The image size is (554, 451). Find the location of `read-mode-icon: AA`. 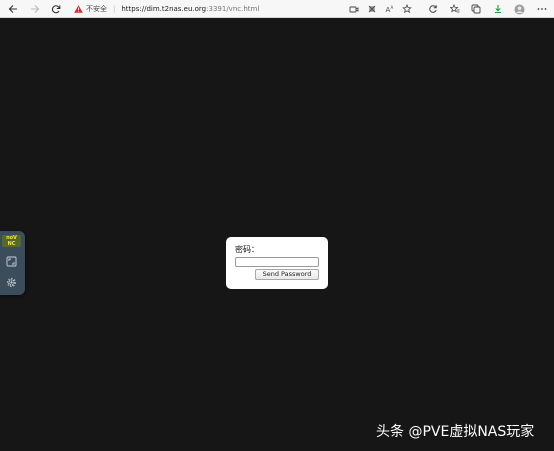

read-mode-icon: AA is located at coordinates (390, 9).